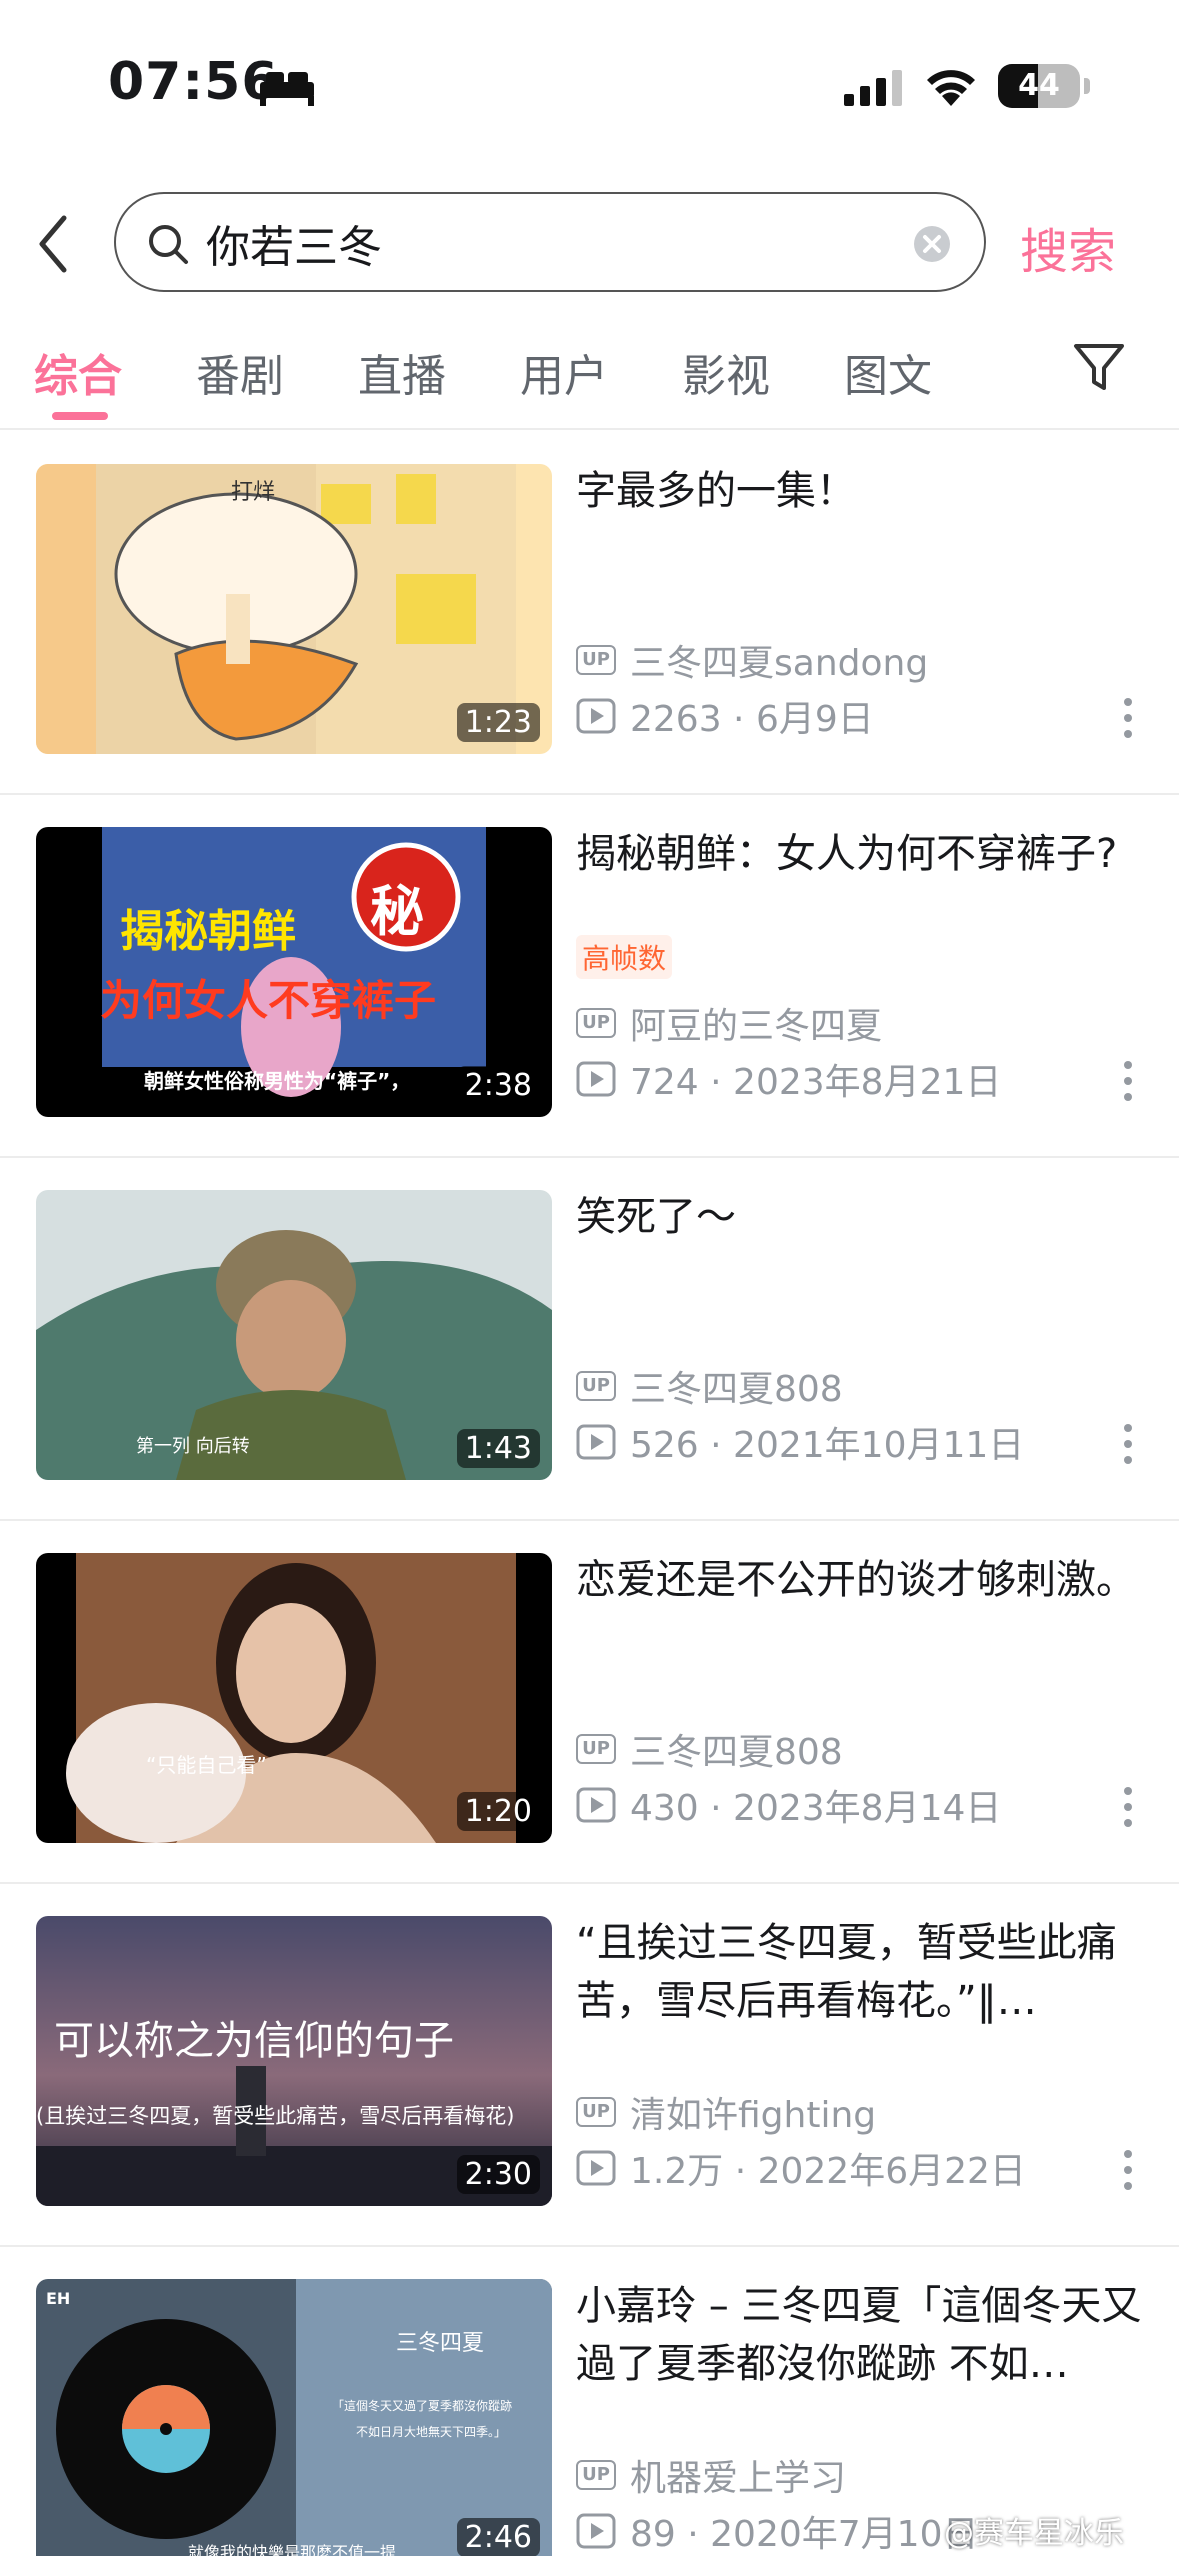 The height and width of the screenshot is (2556, 1179). I want to click on video-duration: 1:20, so click(498, 1811).